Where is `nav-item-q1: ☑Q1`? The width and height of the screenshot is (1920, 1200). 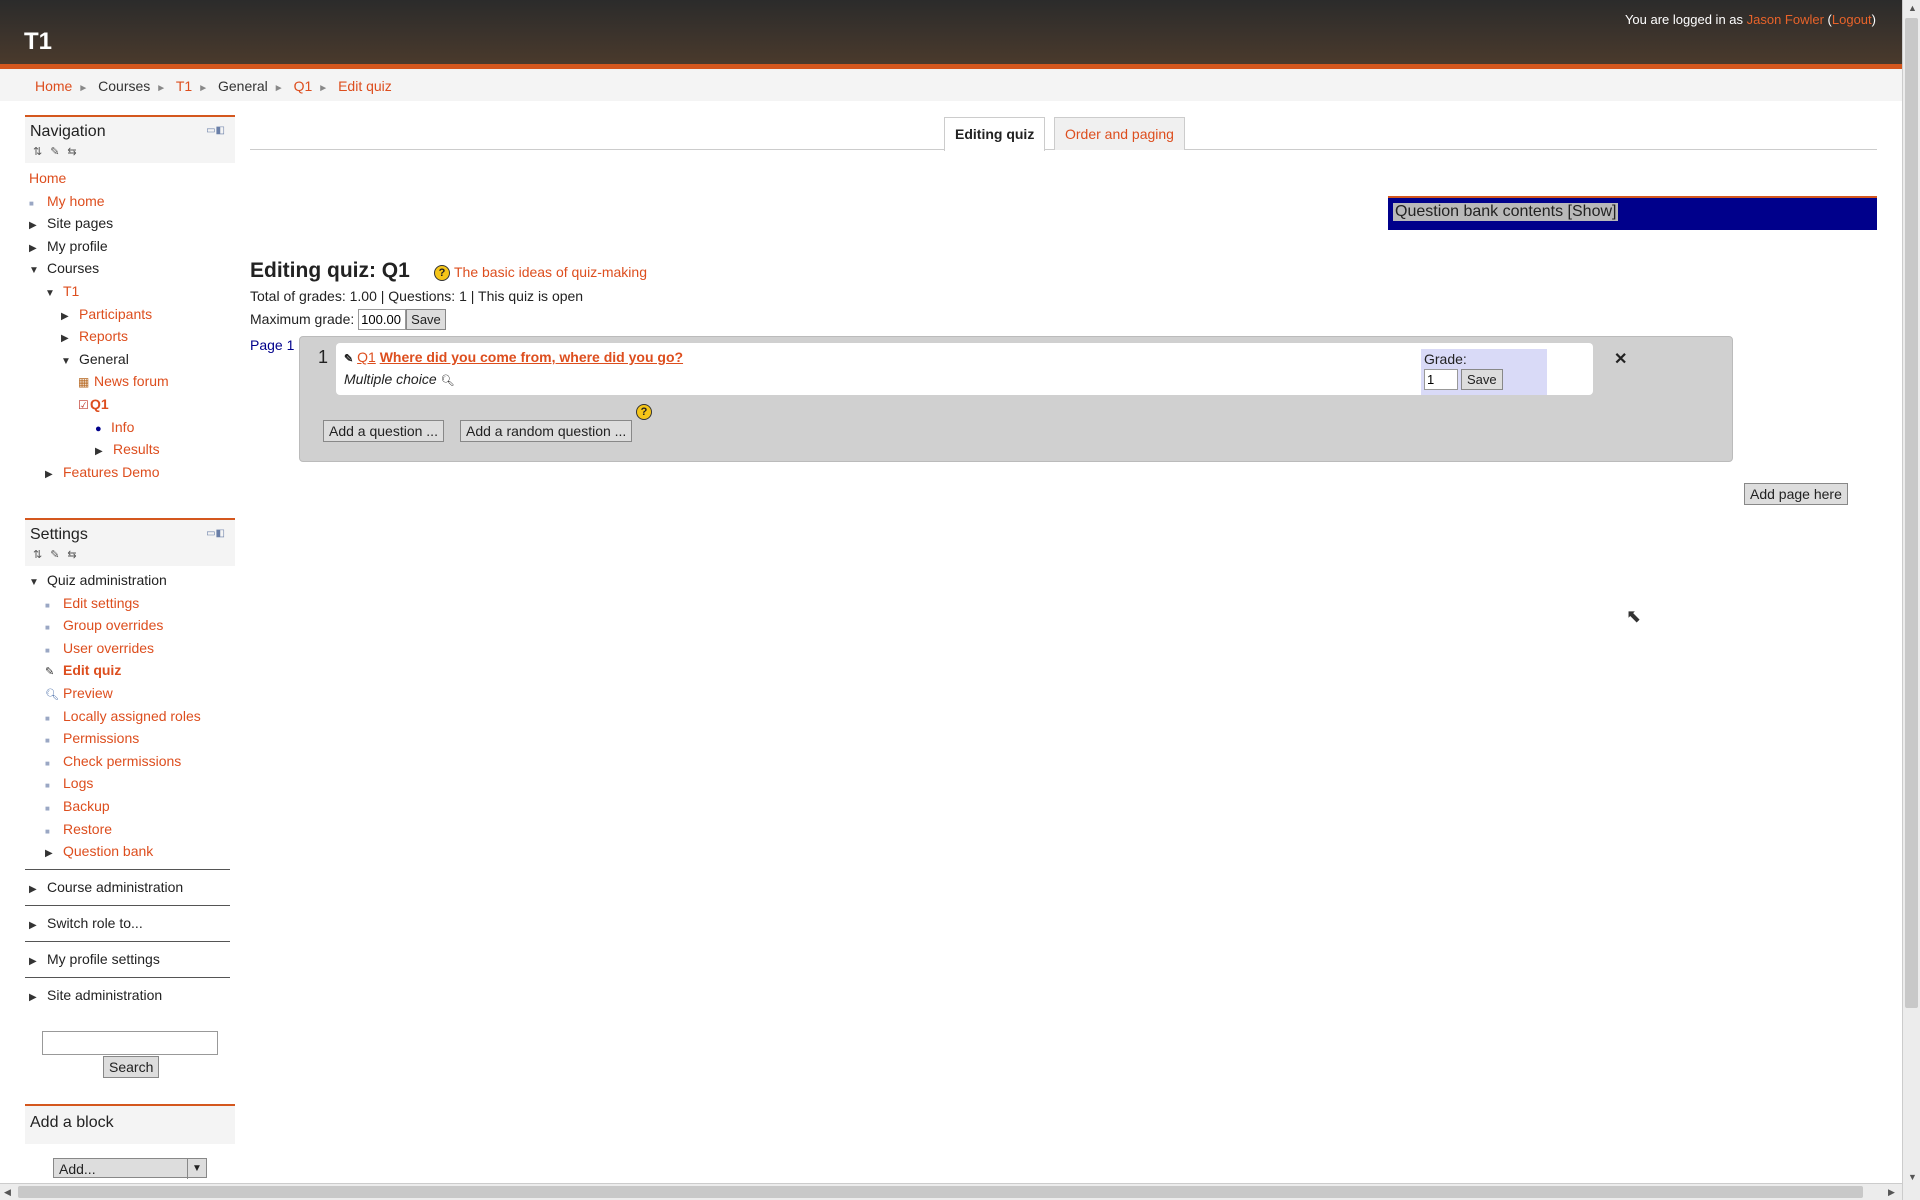 nav-item-q1: ☑Q1 is located at coordinates (130, 404).